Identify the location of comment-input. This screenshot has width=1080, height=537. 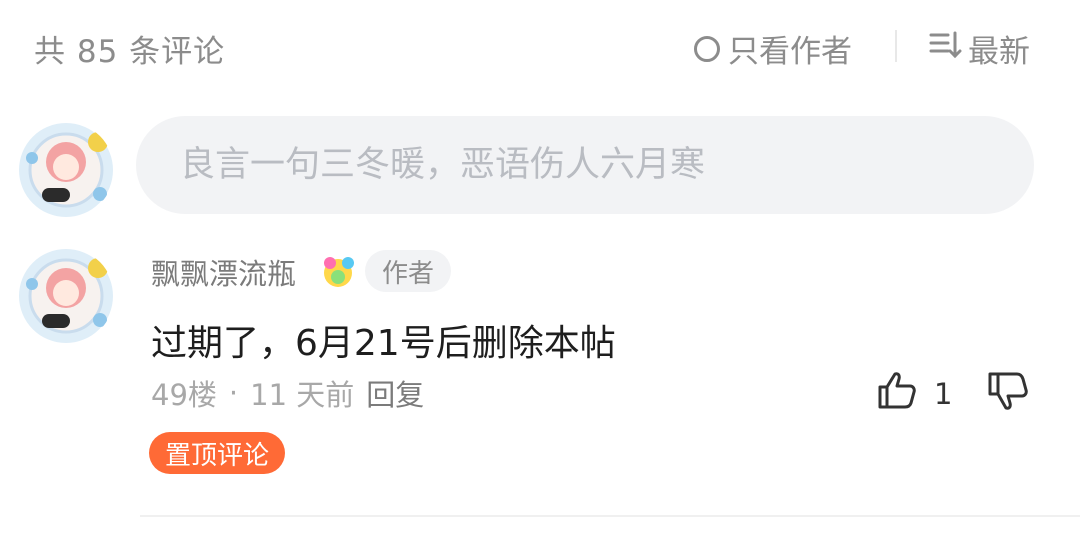
(606, 165).